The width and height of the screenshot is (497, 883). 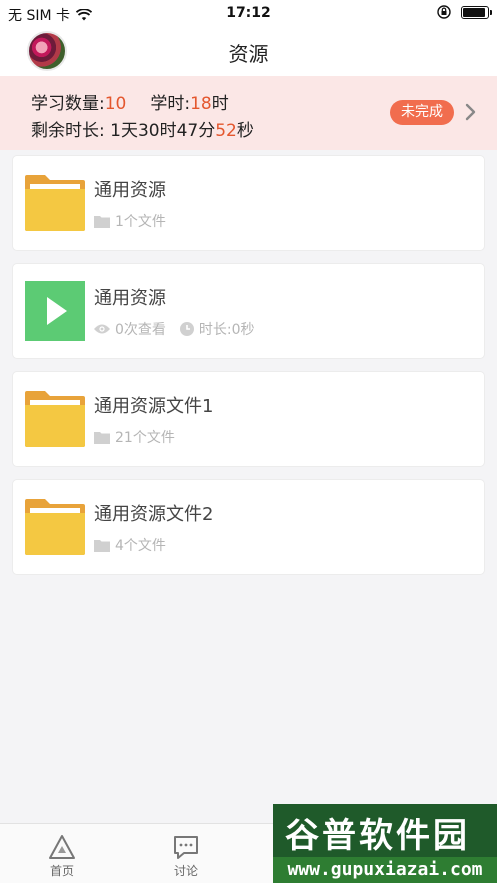 I want to click on study-hours-unit: 时, so click(x=220, y=104).